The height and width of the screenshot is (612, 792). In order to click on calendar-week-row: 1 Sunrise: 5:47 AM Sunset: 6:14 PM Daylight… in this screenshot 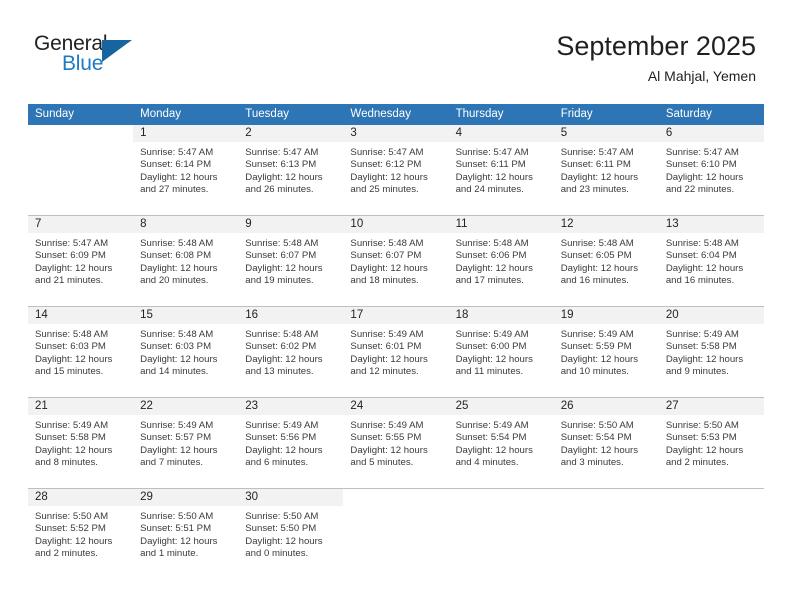, I will do `click(396, 170)`.